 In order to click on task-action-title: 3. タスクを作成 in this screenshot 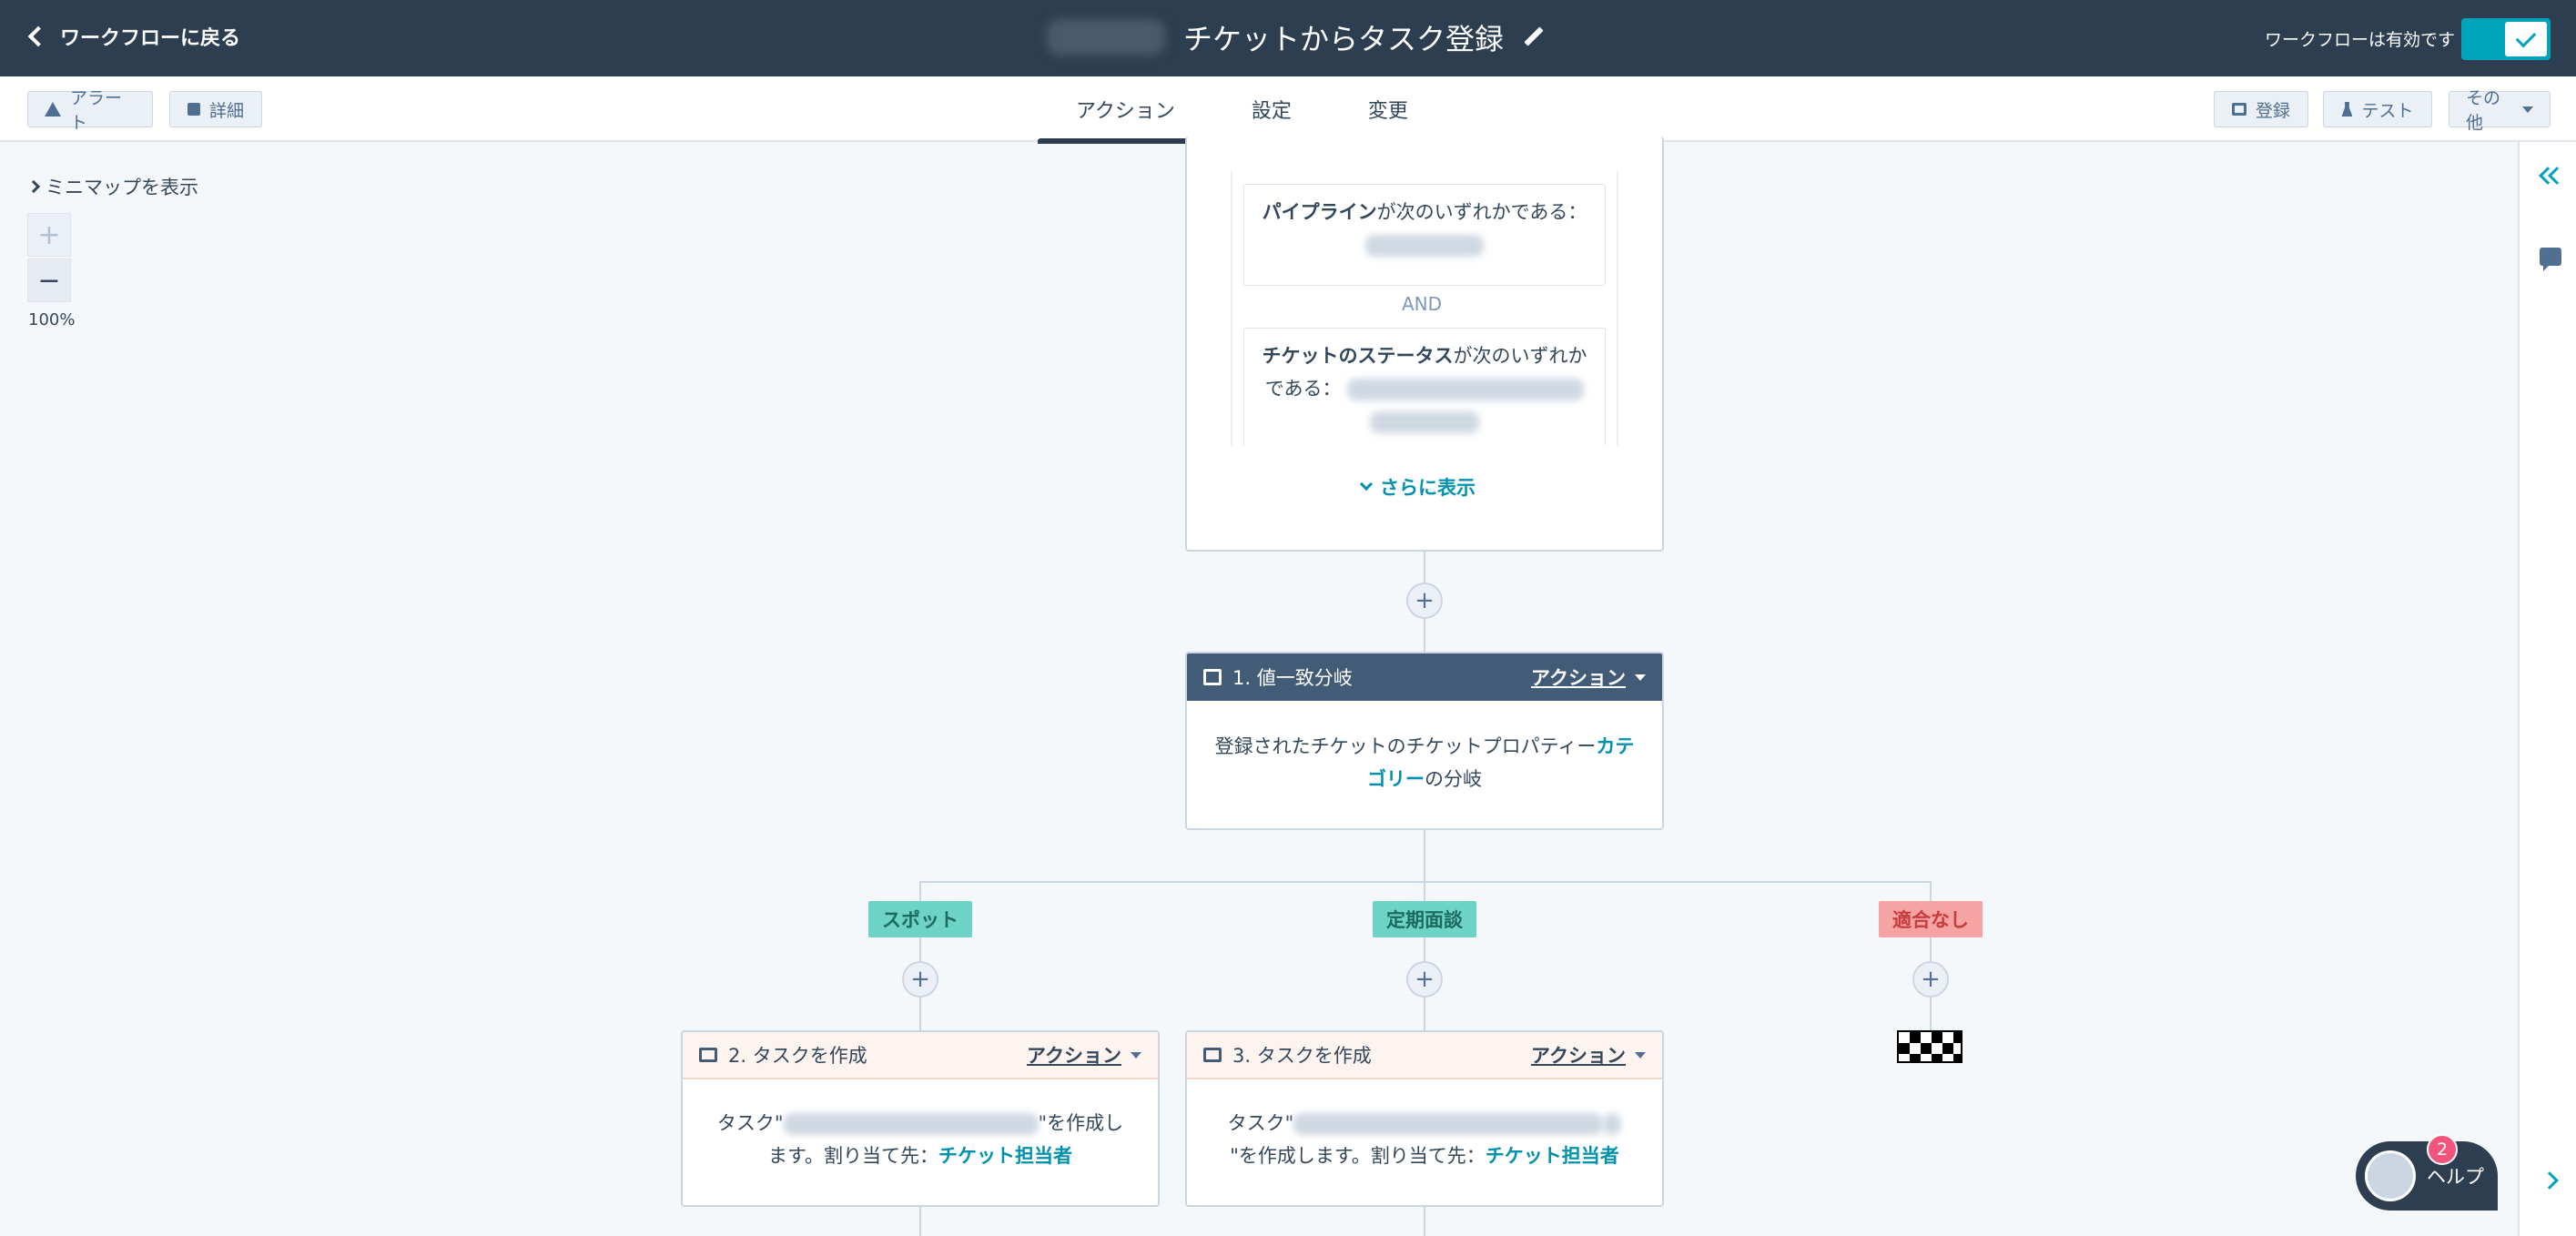, I will do `click(1367, 1055)`.